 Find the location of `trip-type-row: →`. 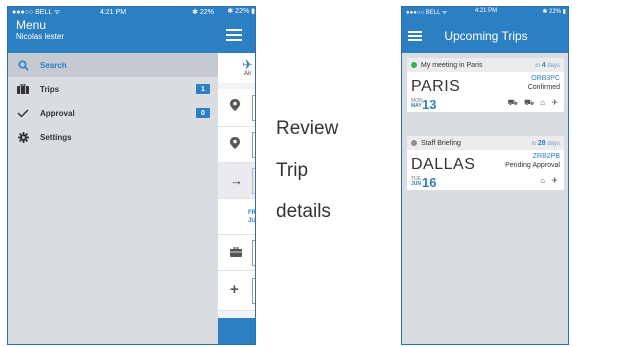

trip-type-row: → is located at coordinates (236, 181).